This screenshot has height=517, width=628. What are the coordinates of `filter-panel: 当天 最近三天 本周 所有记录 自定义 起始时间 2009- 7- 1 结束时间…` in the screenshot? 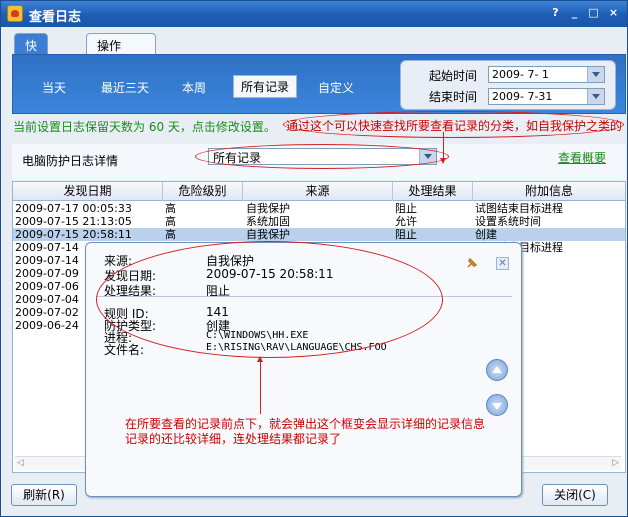 It's located at (319, 84).